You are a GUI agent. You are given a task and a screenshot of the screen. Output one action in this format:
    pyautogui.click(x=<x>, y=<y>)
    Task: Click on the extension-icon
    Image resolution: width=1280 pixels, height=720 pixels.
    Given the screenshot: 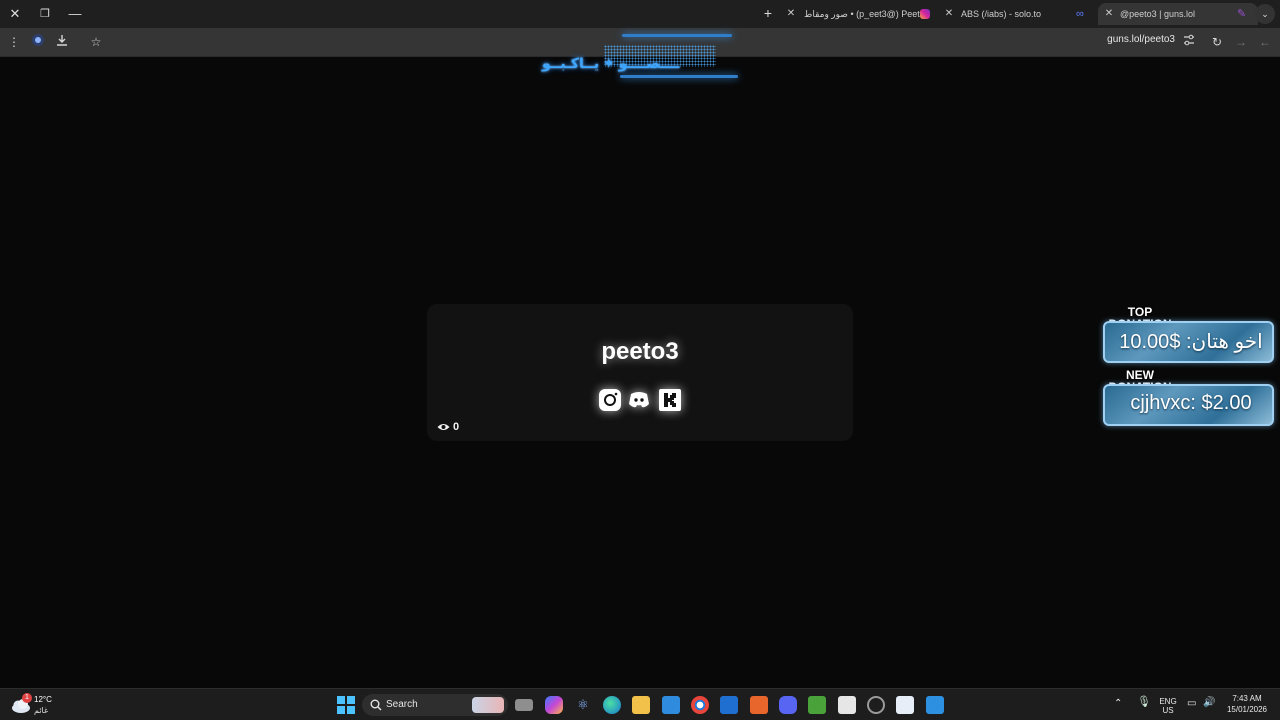 What is the action you would take?
    pyautogui.click(x=38, y=42)
    